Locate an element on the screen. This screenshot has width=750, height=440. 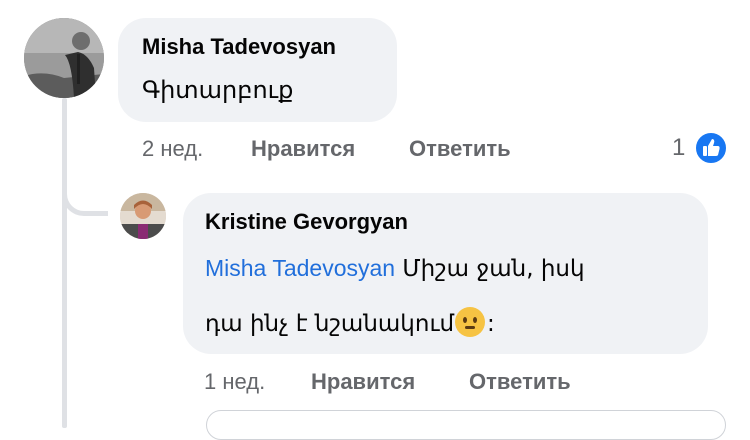
thread-line is located at coordinates (64, 263).